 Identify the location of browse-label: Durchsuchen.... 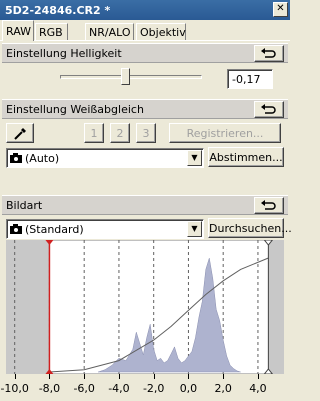
(250, 228).